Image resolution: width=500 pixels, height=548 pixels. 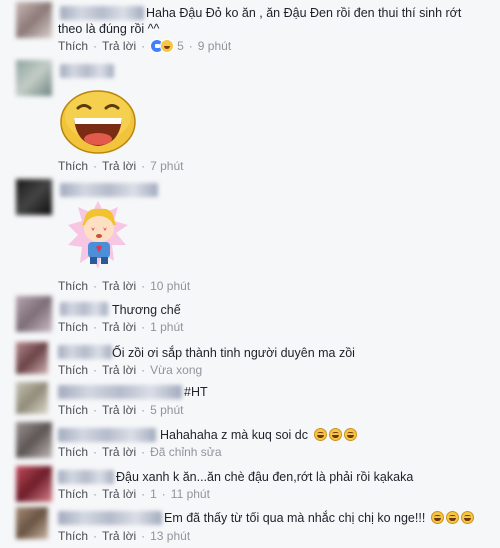 I want to click on comment-text: Hahahaha z mà kuq soi dc, so click(x=258, y=435).